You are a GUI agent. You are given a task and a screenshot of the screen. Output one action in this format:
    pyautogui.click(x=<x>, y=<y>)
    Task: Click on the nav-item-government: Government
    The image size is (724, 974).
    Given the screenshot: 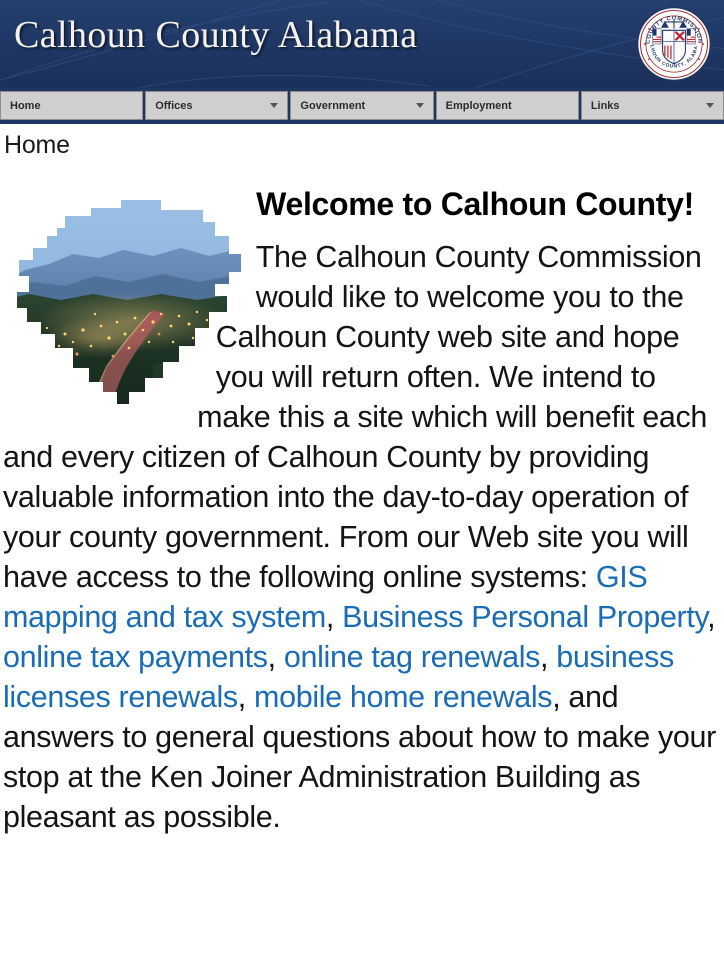 What is the action you would take?
    pyautogui.click(x=362, y=105)
    